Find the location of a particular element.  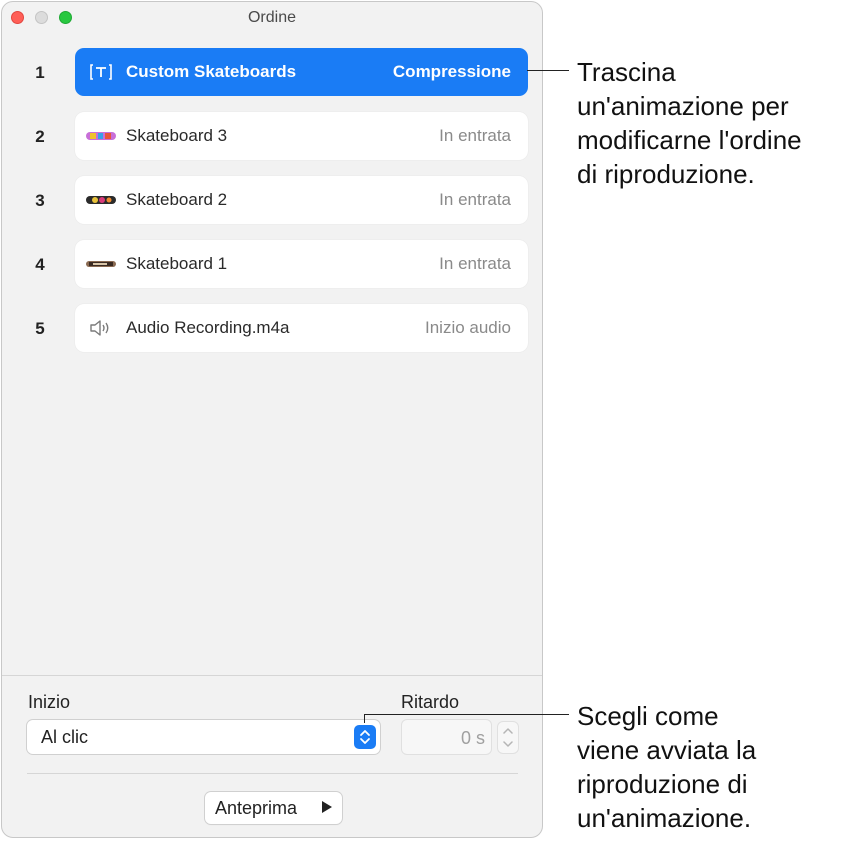

window-title: Ordine is located at coordinates (272, 17).